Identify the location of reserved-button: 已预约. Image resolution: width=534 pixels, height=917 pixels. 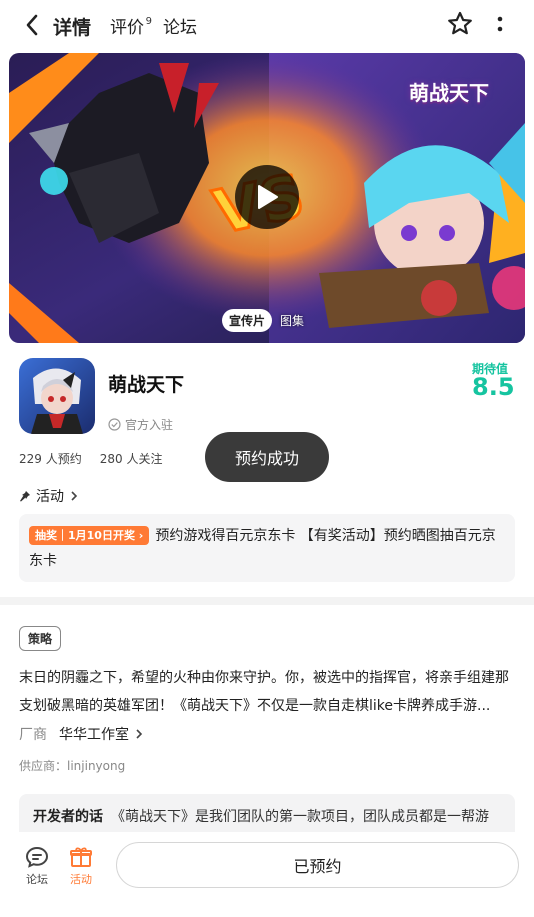
(317, 865).